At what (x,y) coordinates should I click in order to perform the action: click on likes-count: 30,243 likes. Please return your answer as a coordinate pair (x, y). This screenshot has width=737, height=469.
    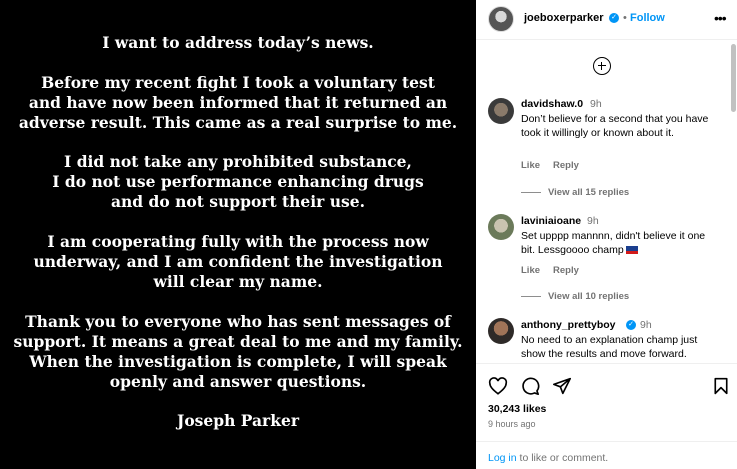
    Looking at the image, I should click on (517, 409).